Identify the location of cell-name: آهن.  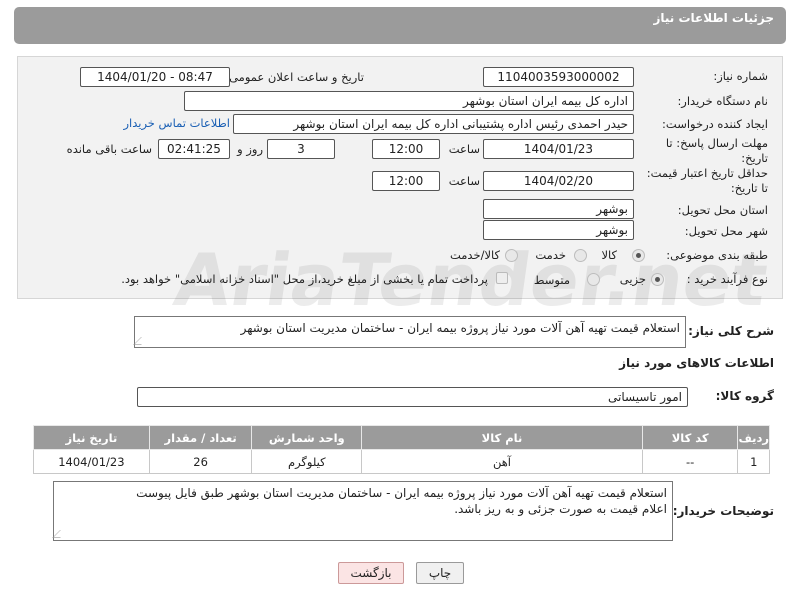
(502, 461).